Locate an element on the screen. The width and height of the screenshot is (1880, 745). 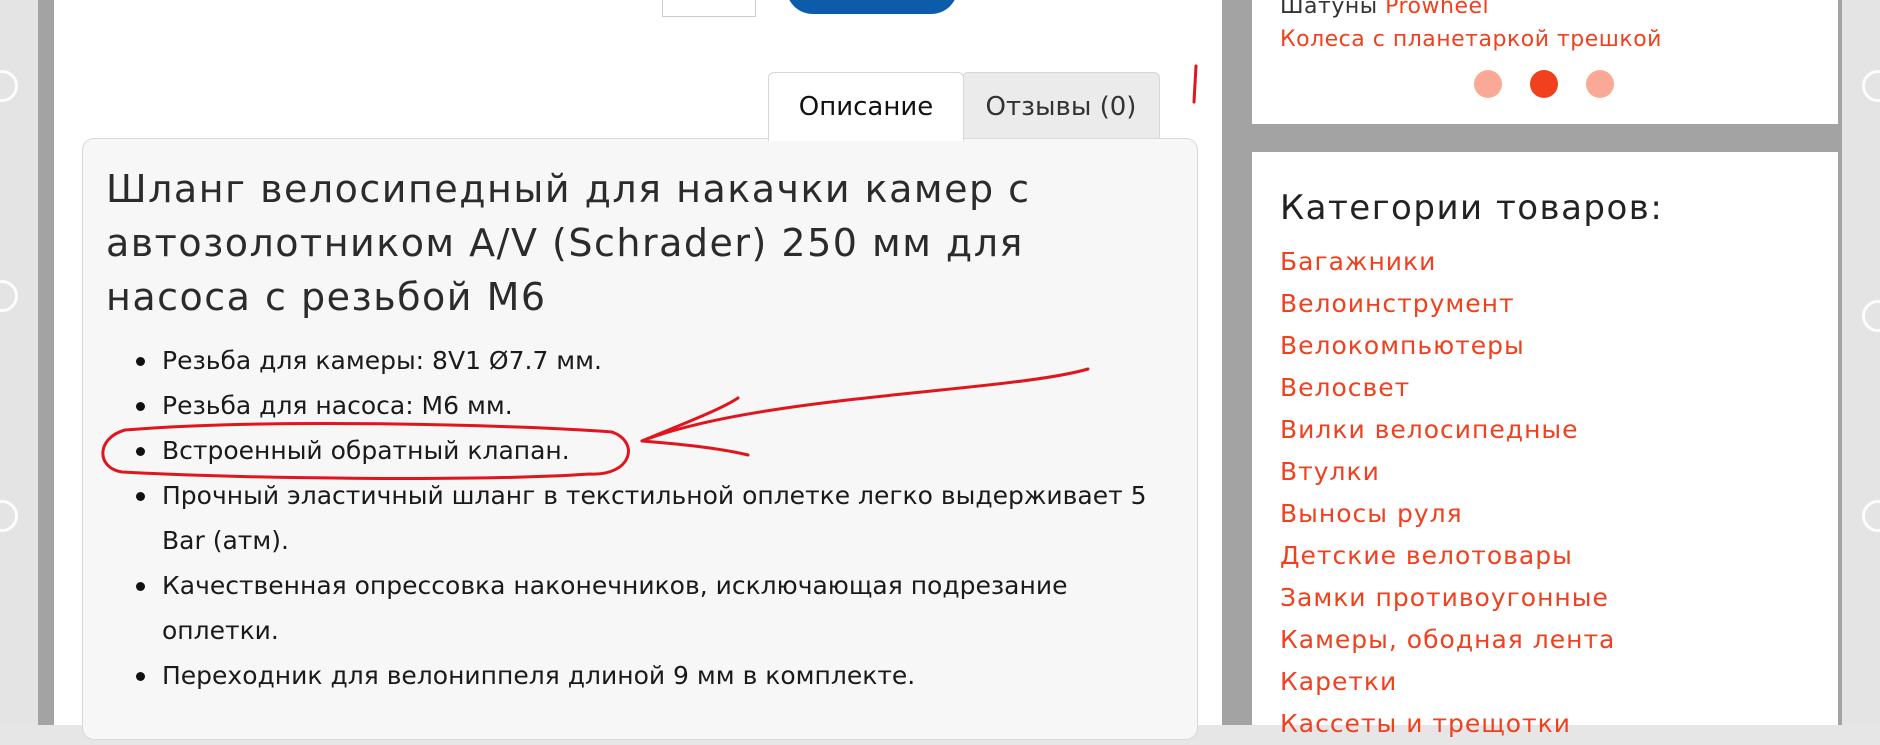
tab-description: Описание is located at coordinates (866, 106).